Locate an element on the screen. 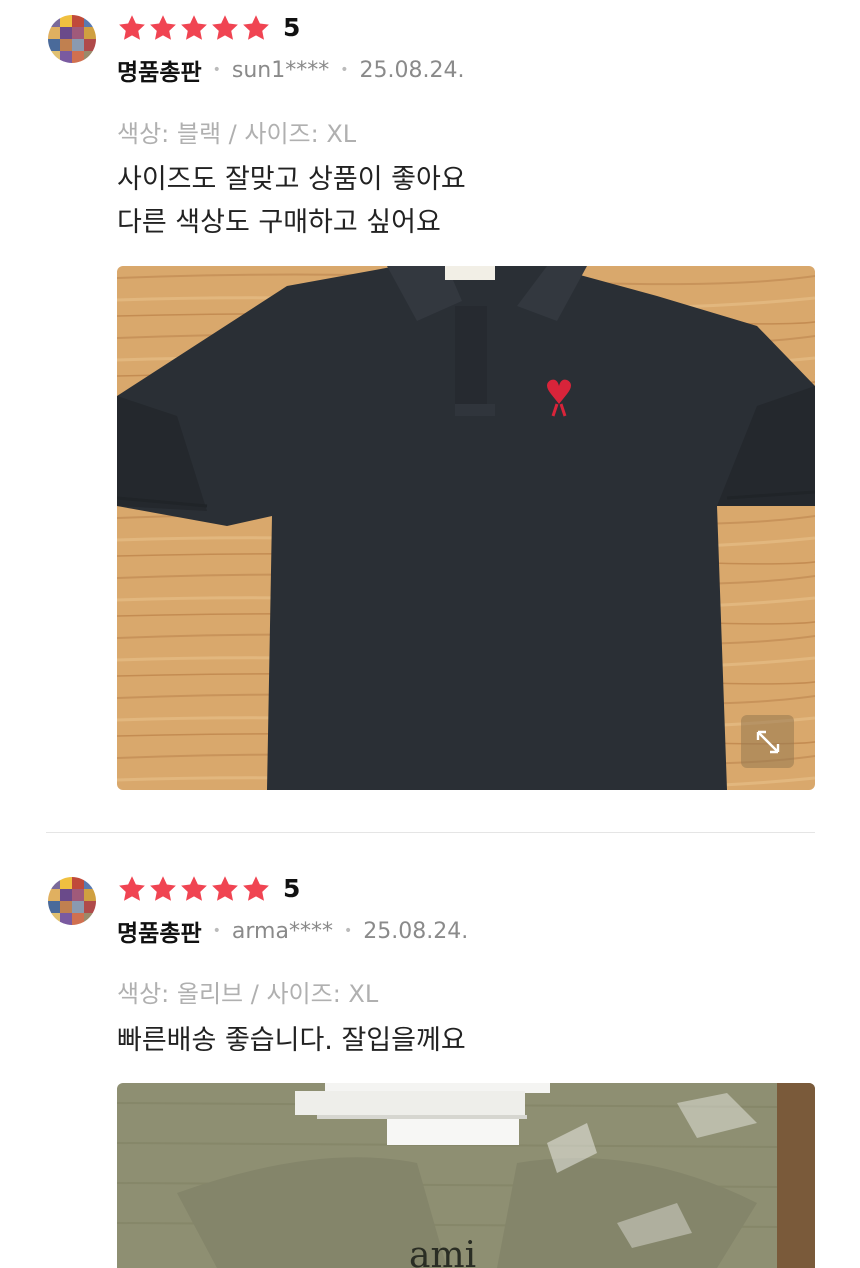  olive-polo-shirt-image: ami is located at coordinates (466, 1175).